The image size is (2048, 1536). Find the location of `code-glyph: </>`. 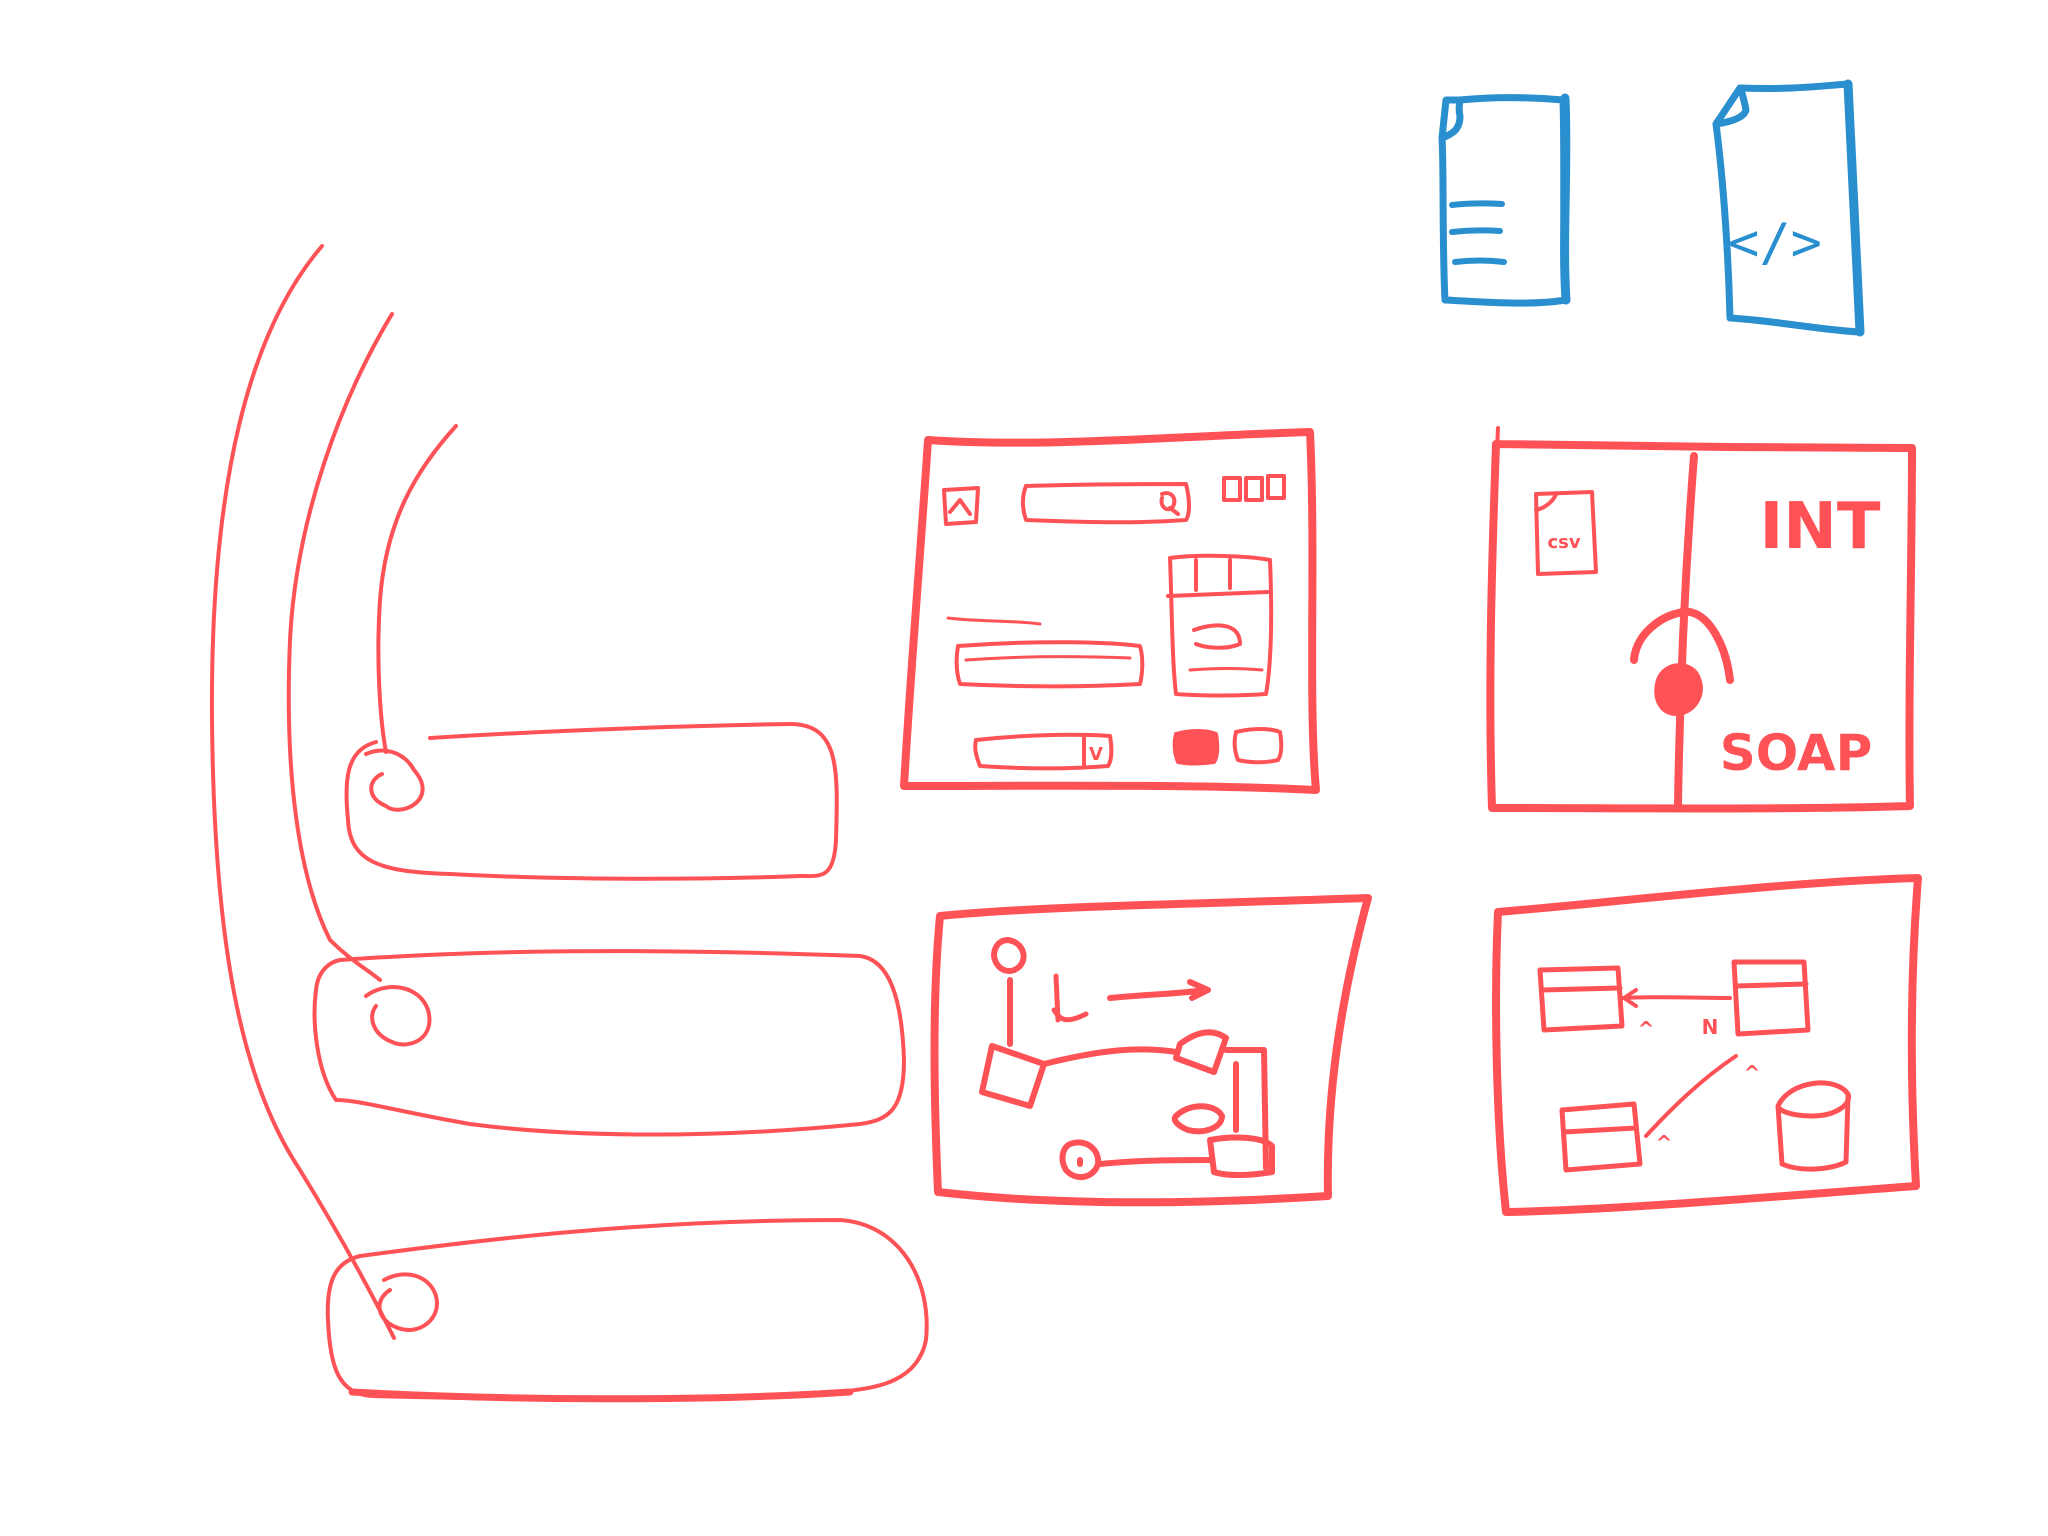

code-glyph: </> is located at coordinates (1775, 243).